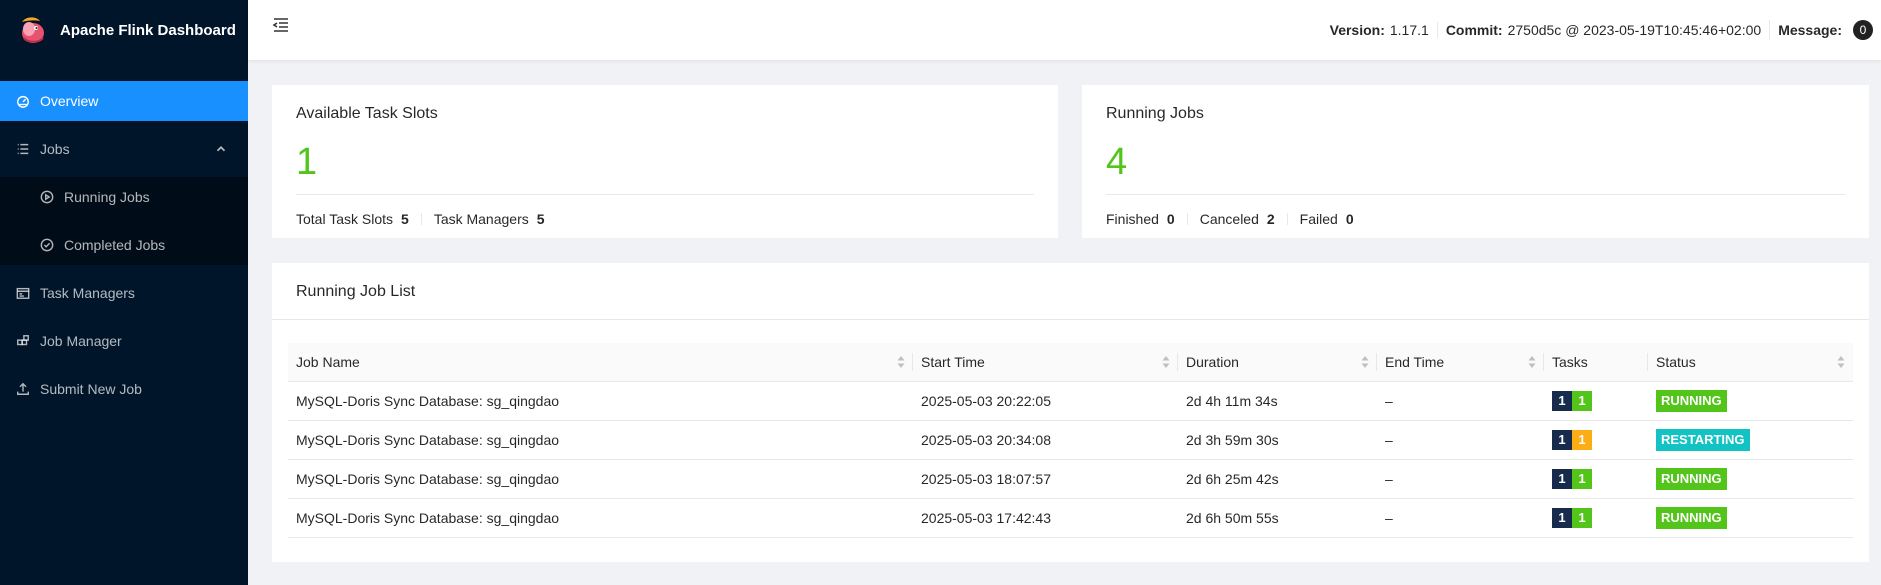  Describe the element at coordinates (23, 149) in the screenshot. I see `list-icon` at that location.